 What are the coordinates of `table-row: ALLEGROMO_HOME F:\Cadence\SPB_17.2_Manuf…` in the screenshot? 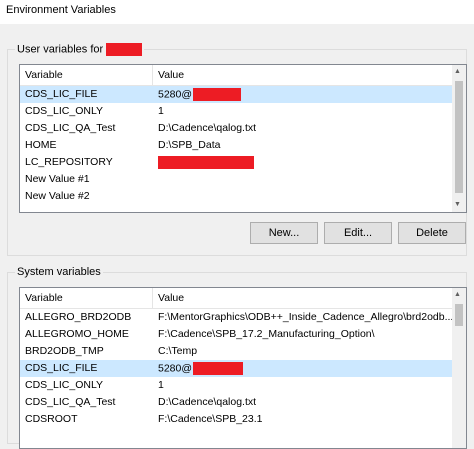 It's located at (236, 334).